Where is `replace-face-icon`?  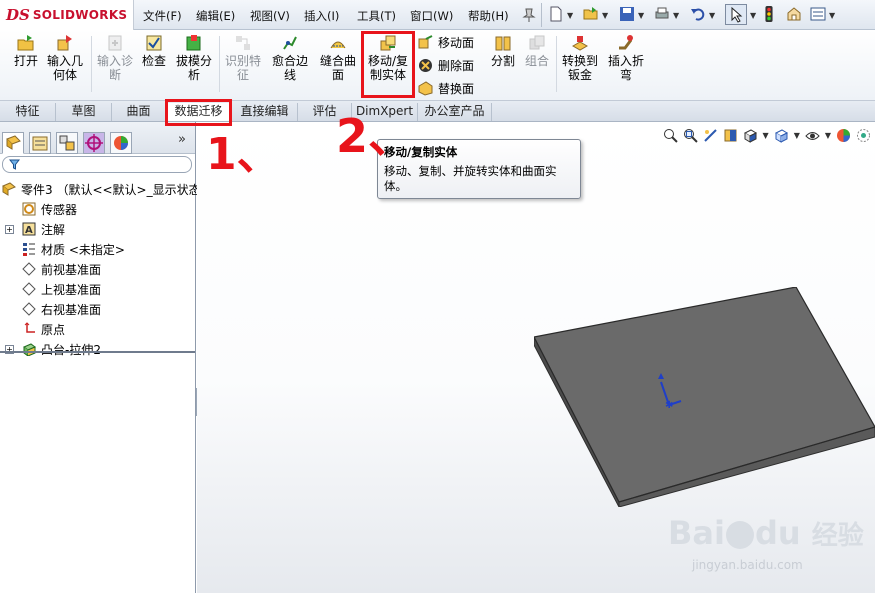
replace-face-icon is located at coordinates (425, 88).